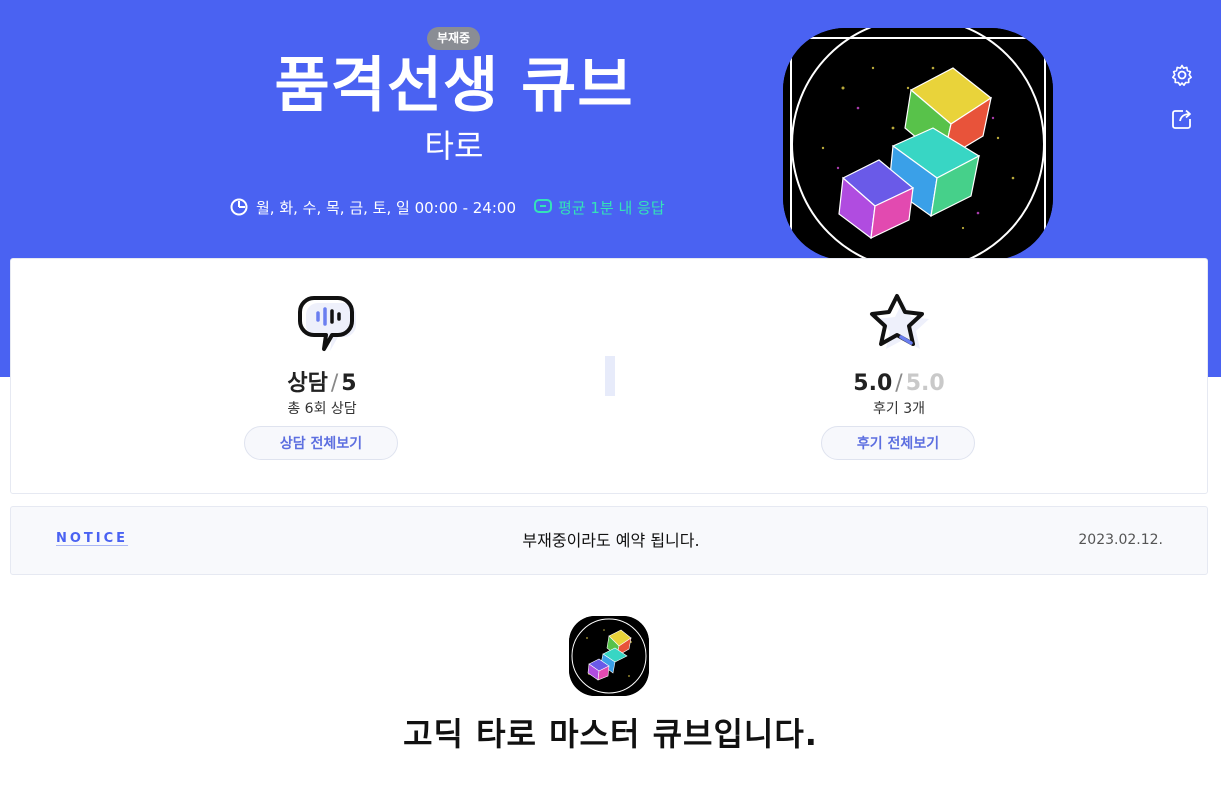  I want to click on notice-tag: NOTICE, so click(92, 538).